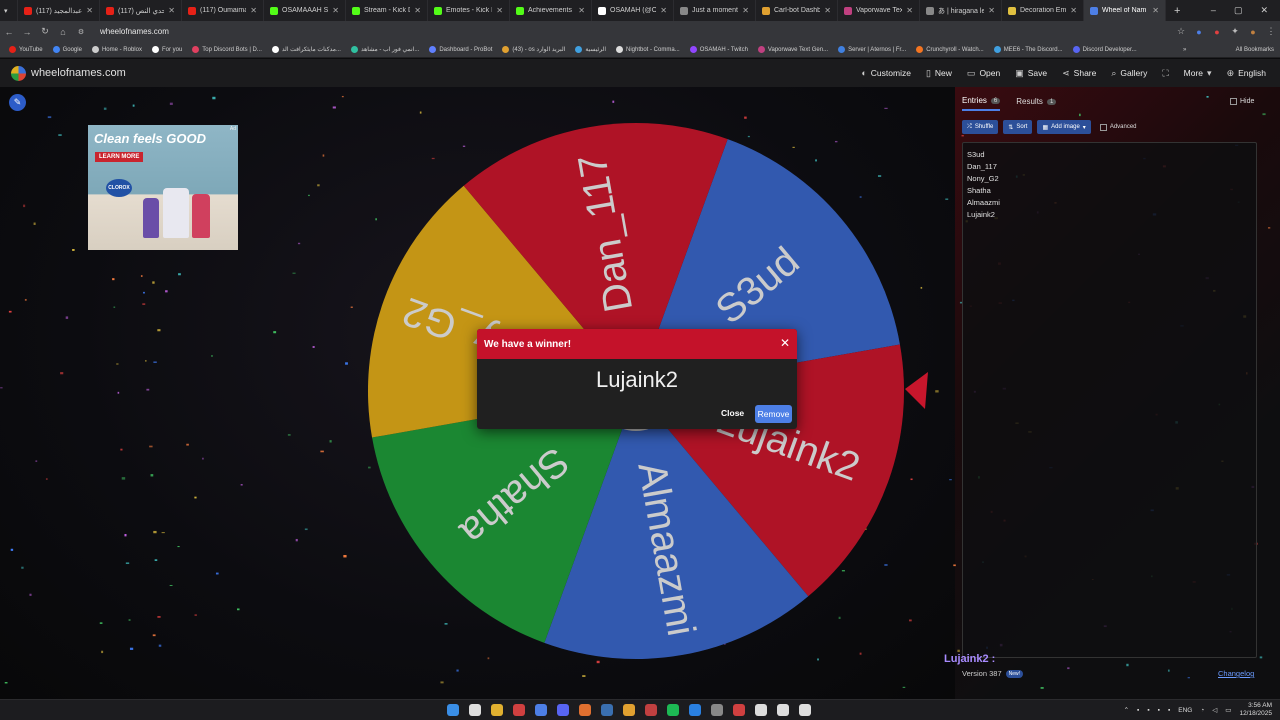  What do you see at coordinates (119, 157) in the screenshot?
I see `ad-learn-more-button: LEARN MORE` at bounding box center [119, 157].